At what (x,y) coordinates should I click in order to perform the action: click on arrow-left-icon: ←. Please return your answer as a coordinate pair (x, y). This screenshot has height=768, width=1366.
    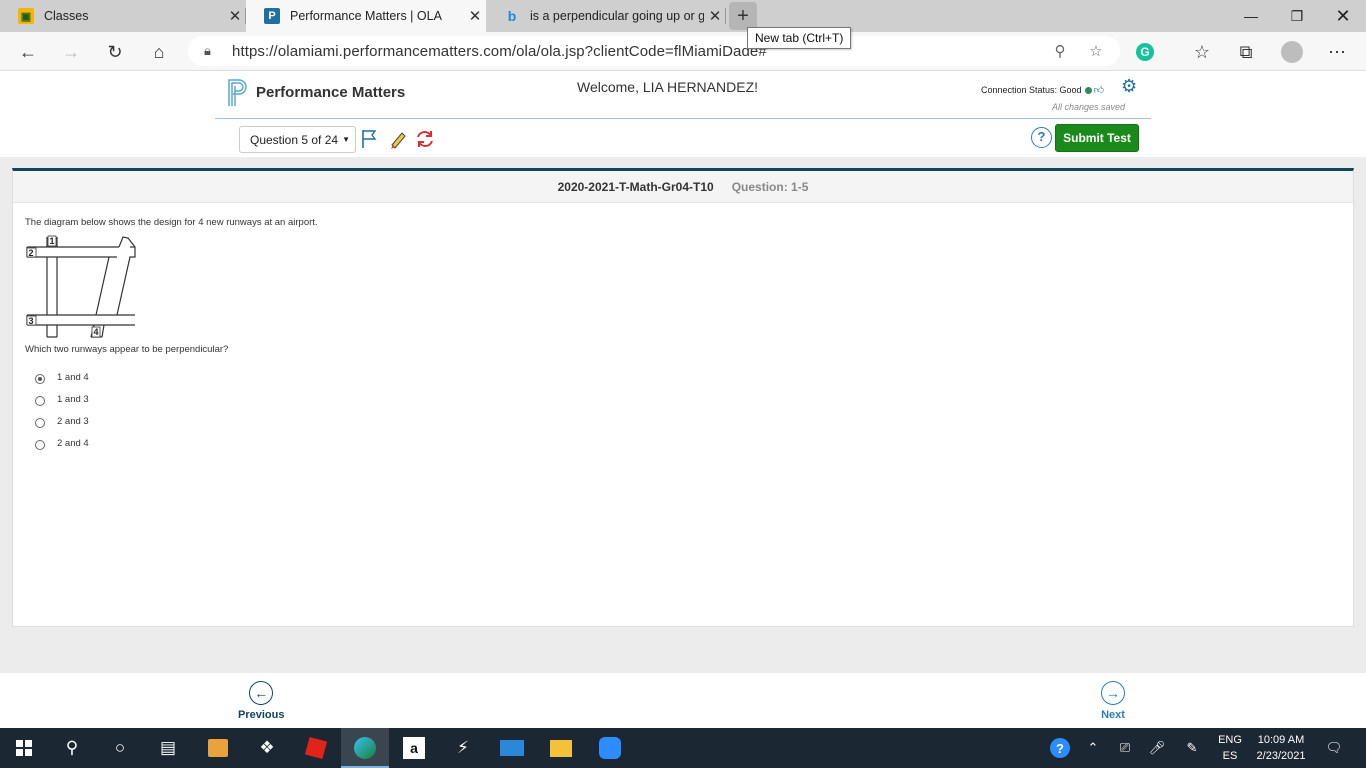
    Looking at the image, I should click on (261, 693).